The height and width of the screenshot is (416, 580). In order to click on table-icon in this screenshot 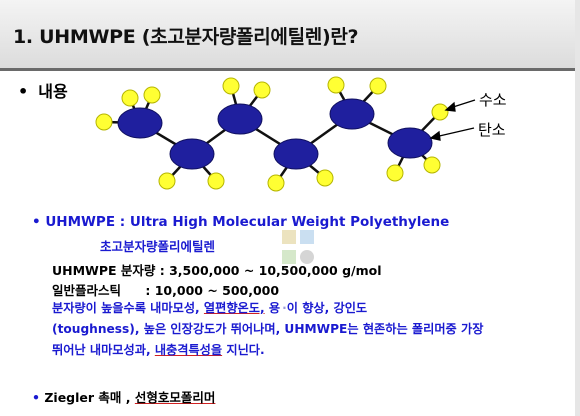, I will do `click(289, 237)`.